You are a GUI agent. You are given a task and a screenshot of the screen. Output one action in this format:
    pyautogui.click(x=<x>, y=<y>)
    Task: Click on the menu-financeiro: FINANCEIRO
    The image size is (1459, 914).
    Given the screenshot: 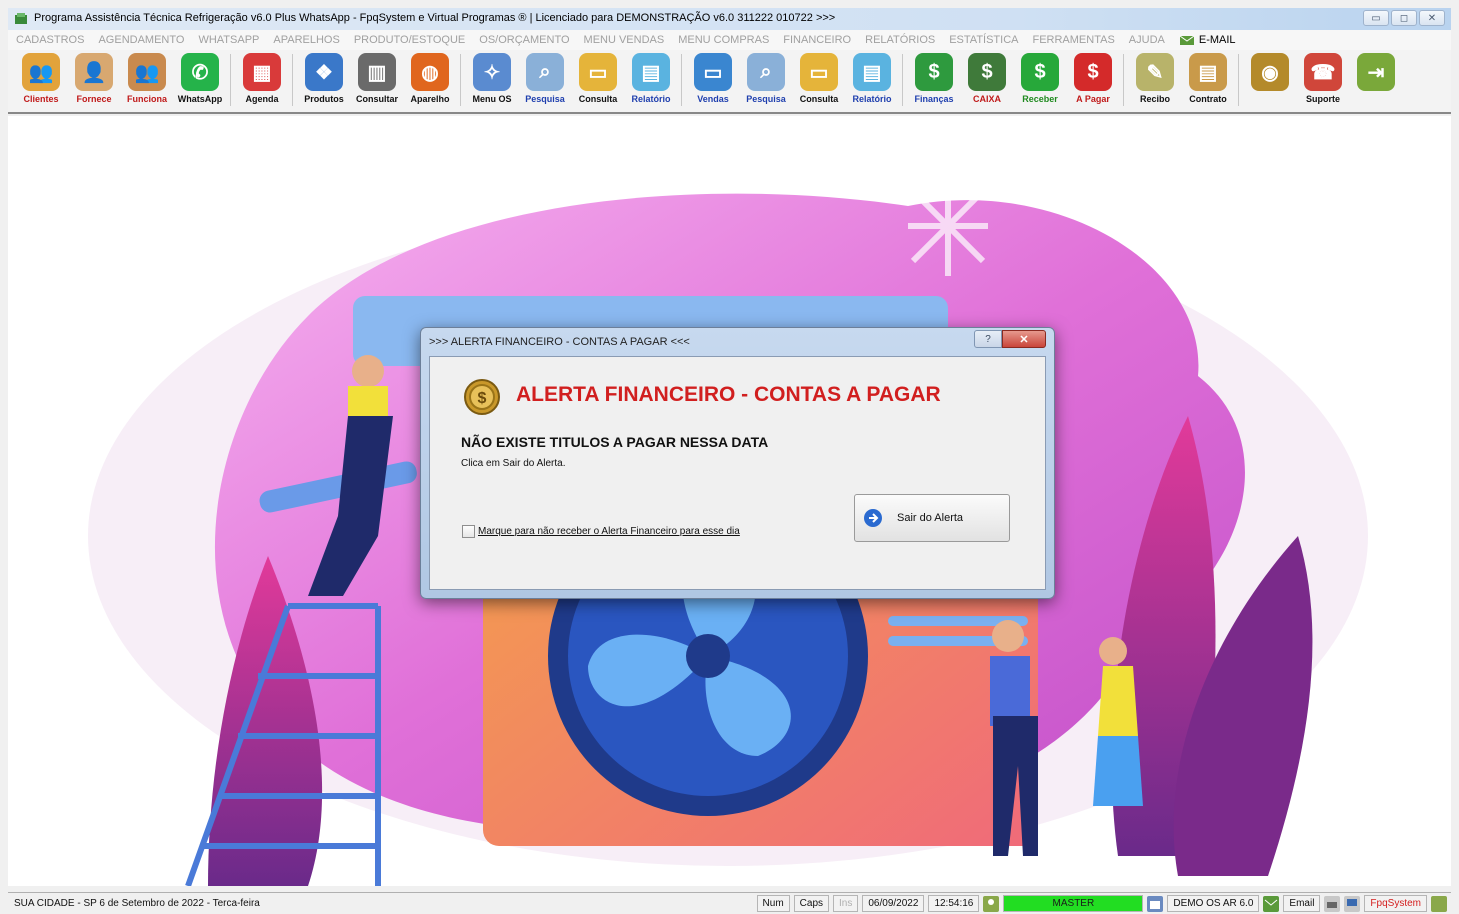 What is the action you would take?
    pyautogui.click(x=817, y=40)
    